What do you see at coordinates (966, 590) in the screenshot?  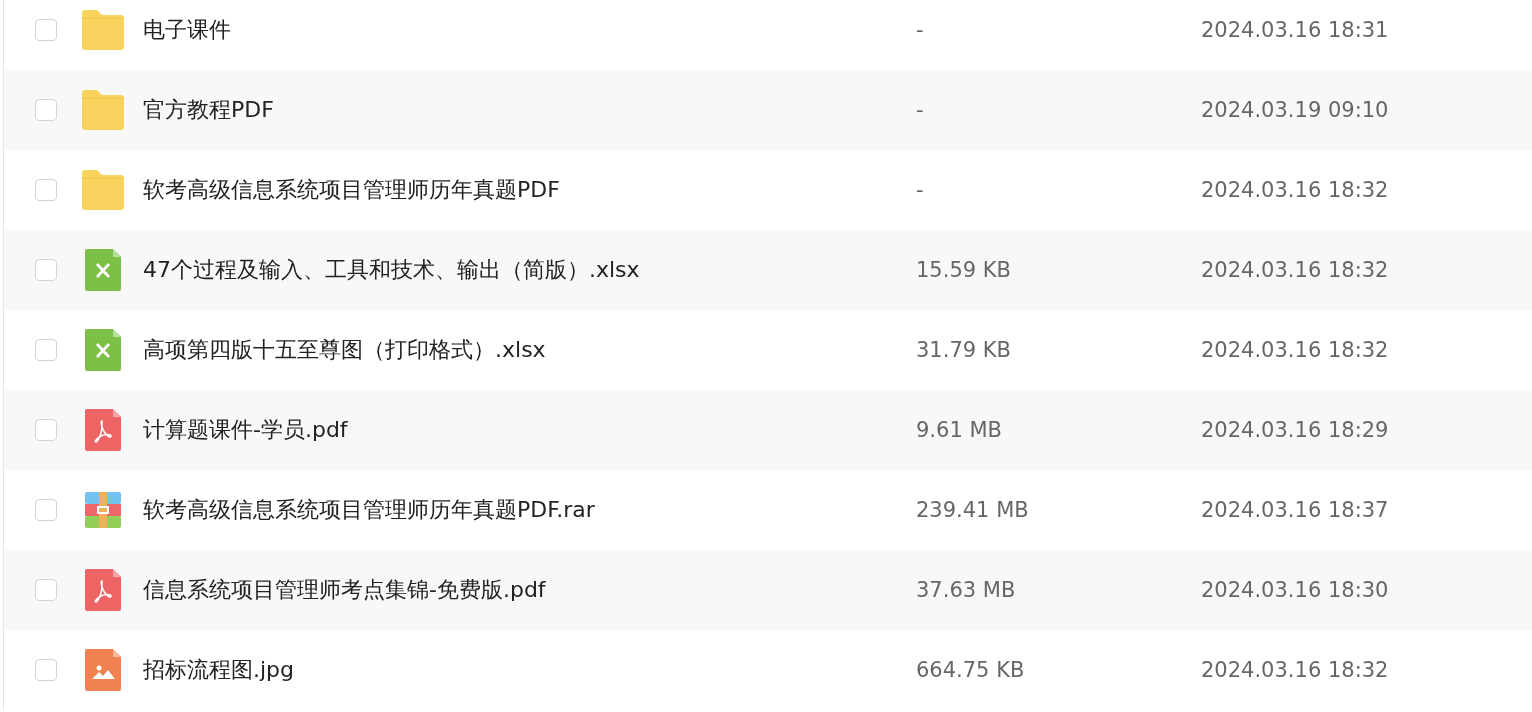 I see `file-size: 37.63 MB` at bounding box center [966, 590].